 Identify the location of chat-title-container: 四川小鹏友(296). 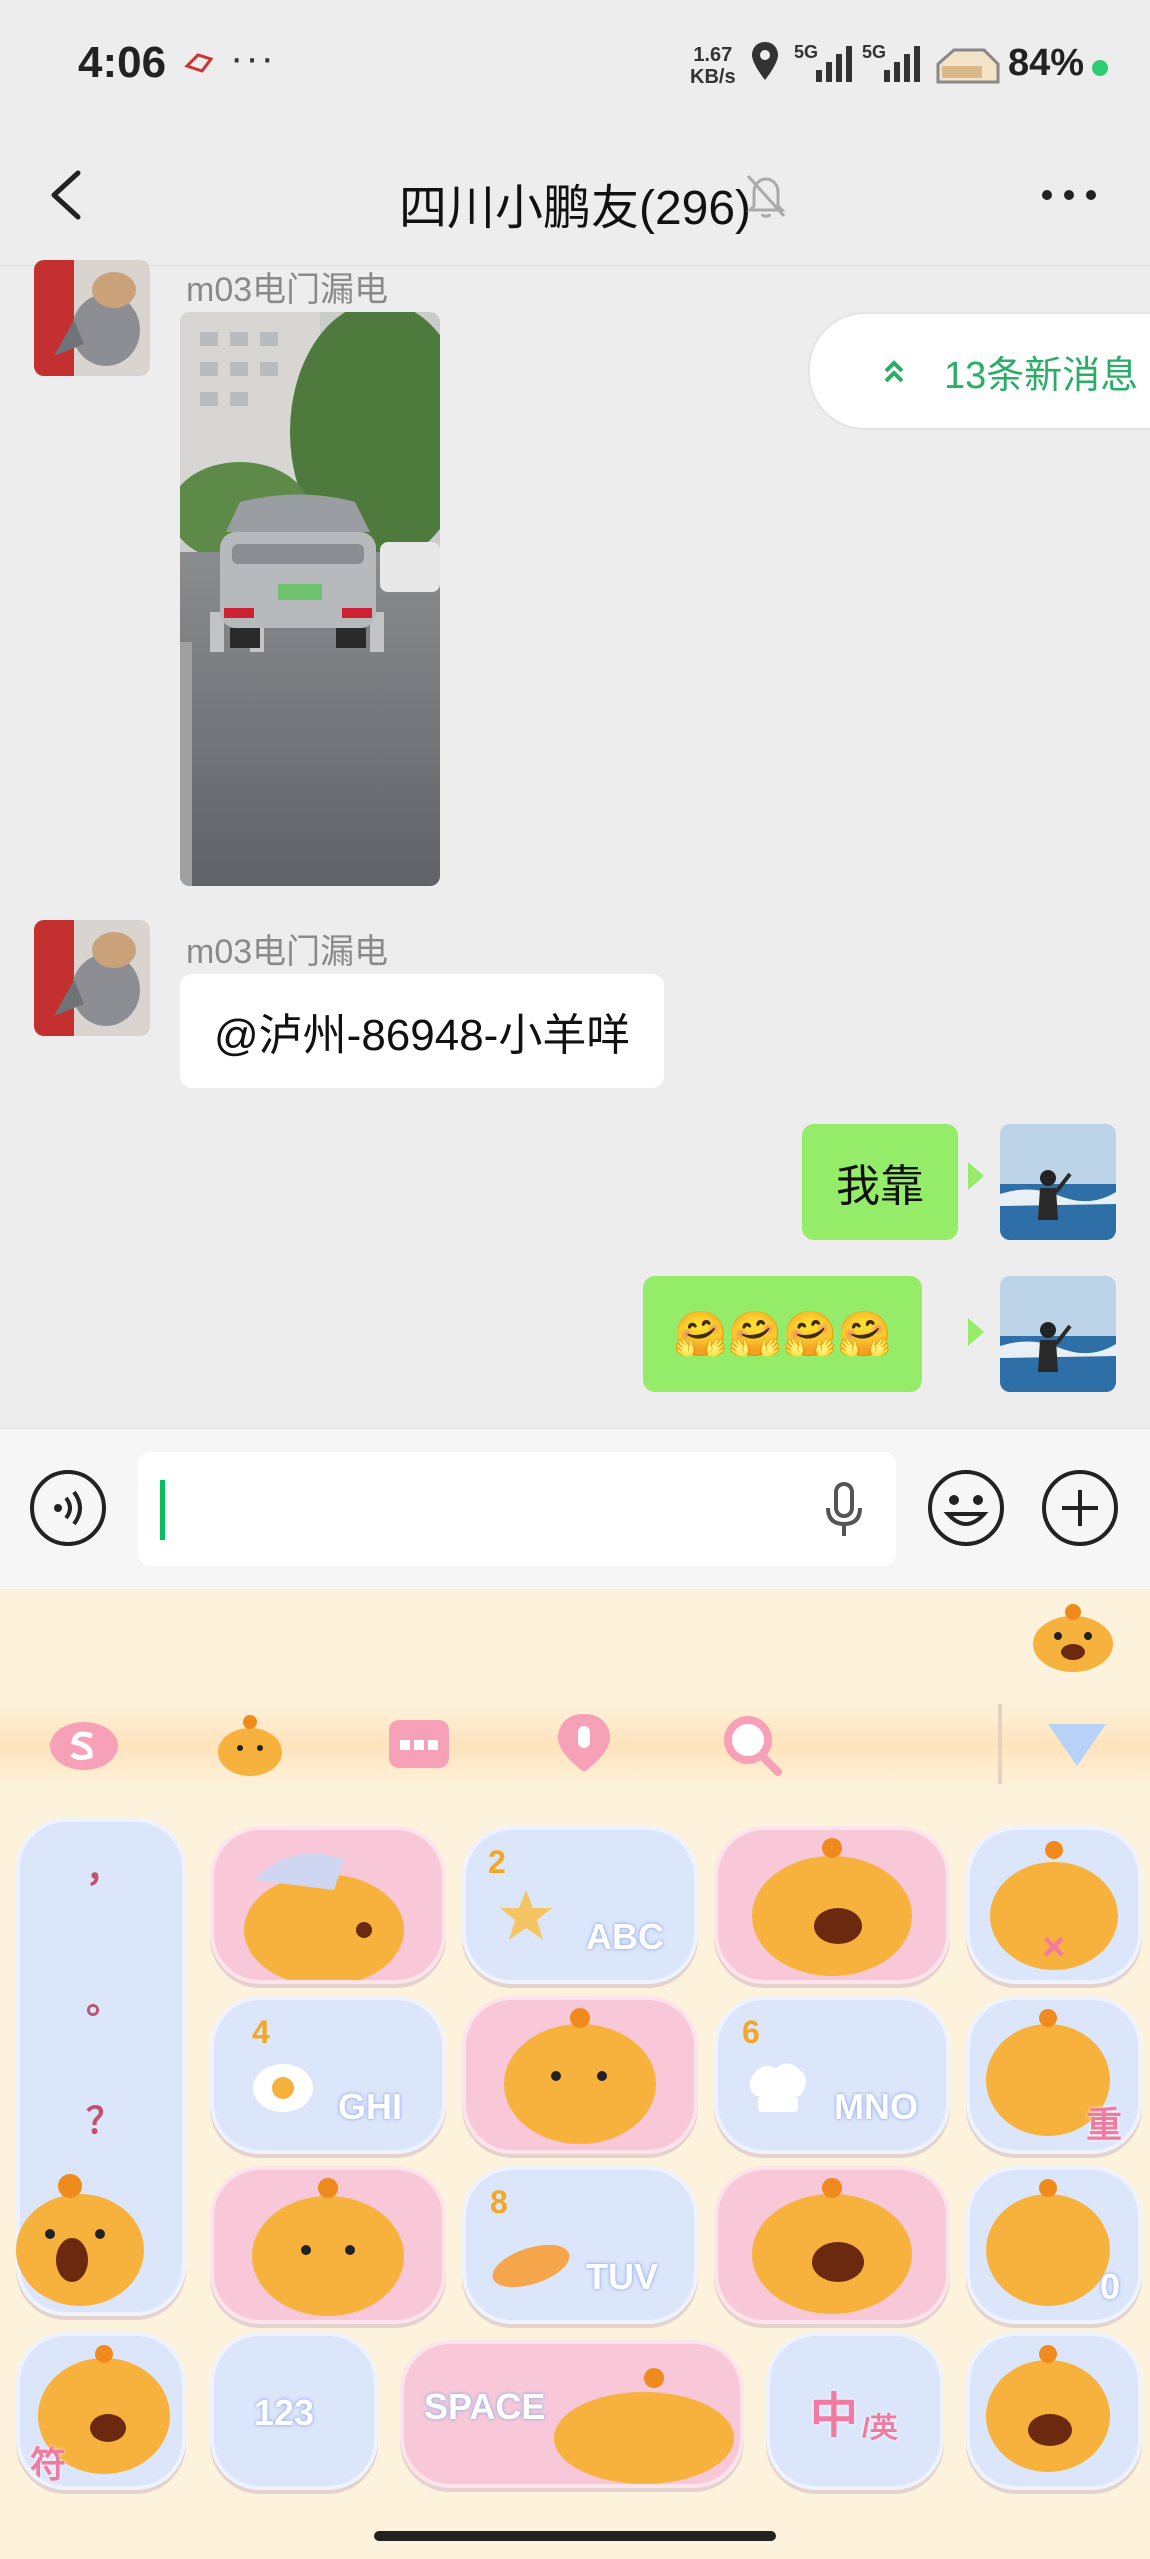
(575, 203).